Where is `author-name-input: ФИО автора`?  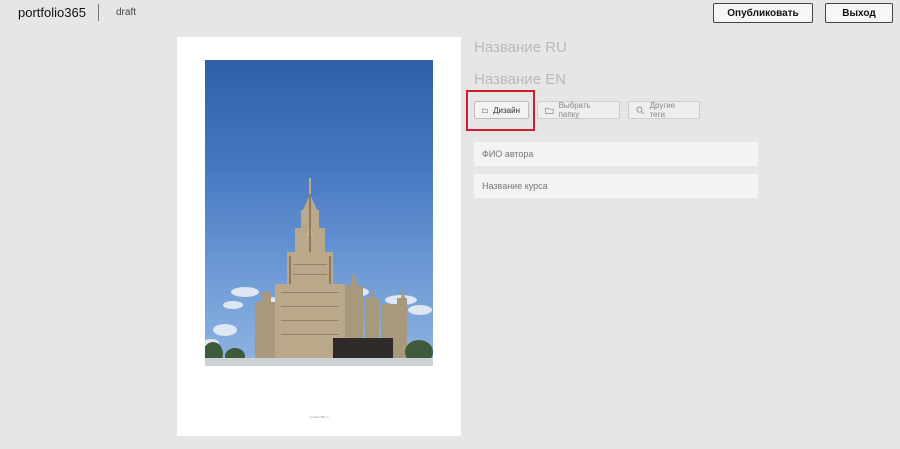 author-name-input: ФИО автора is located at coordinates (616, 154).